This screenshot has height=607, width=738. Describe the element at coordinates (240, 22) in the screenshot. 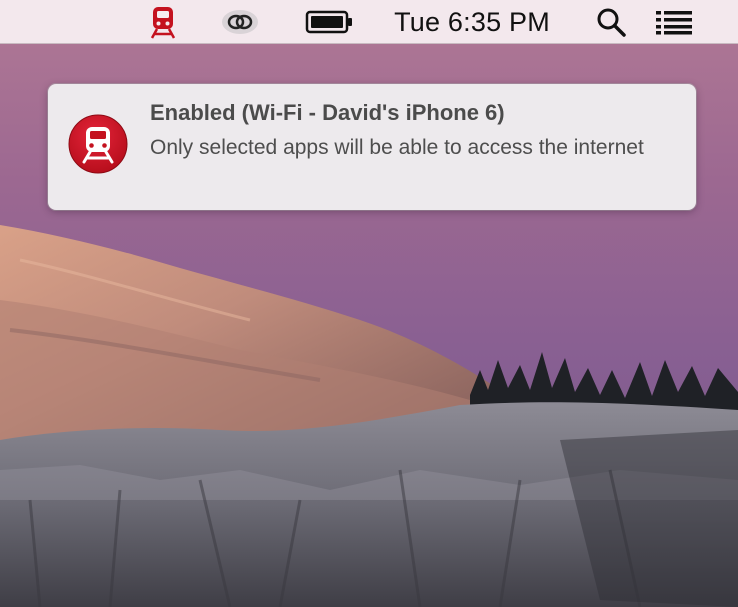

I see `link-rings-icon` at that location.